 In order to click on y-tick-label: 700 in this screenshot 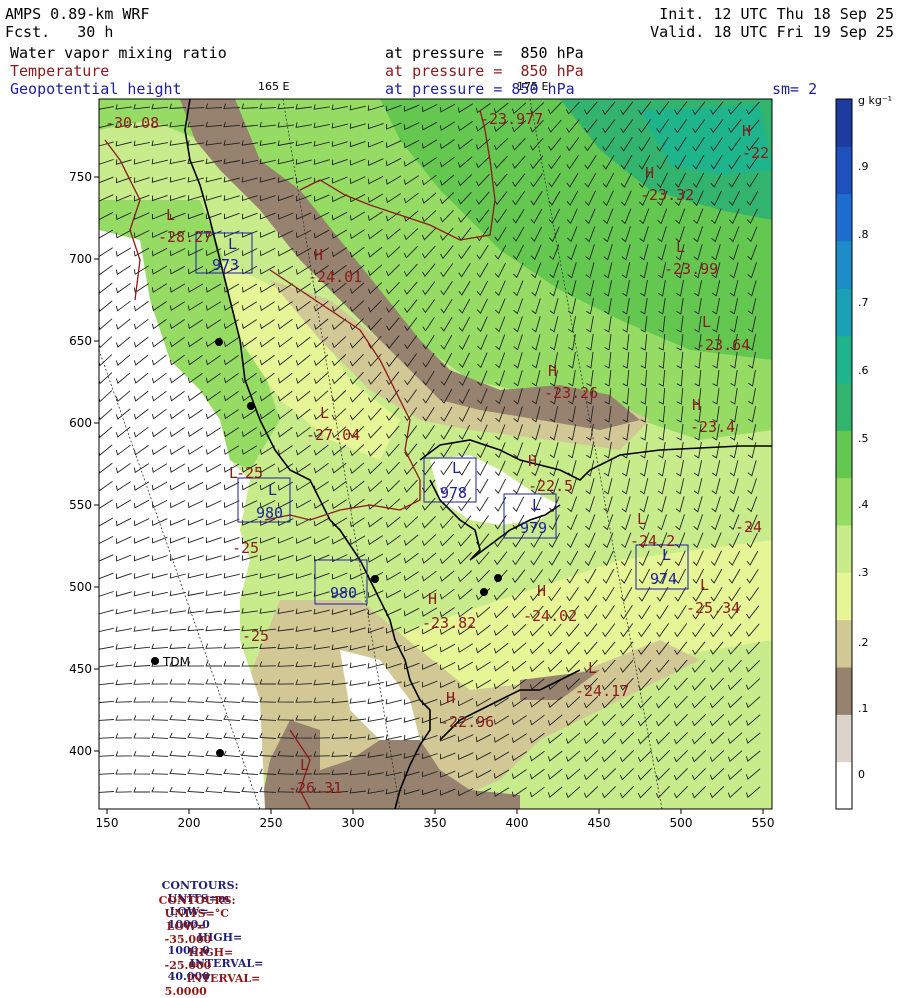, I will do `click(80, 259)`.